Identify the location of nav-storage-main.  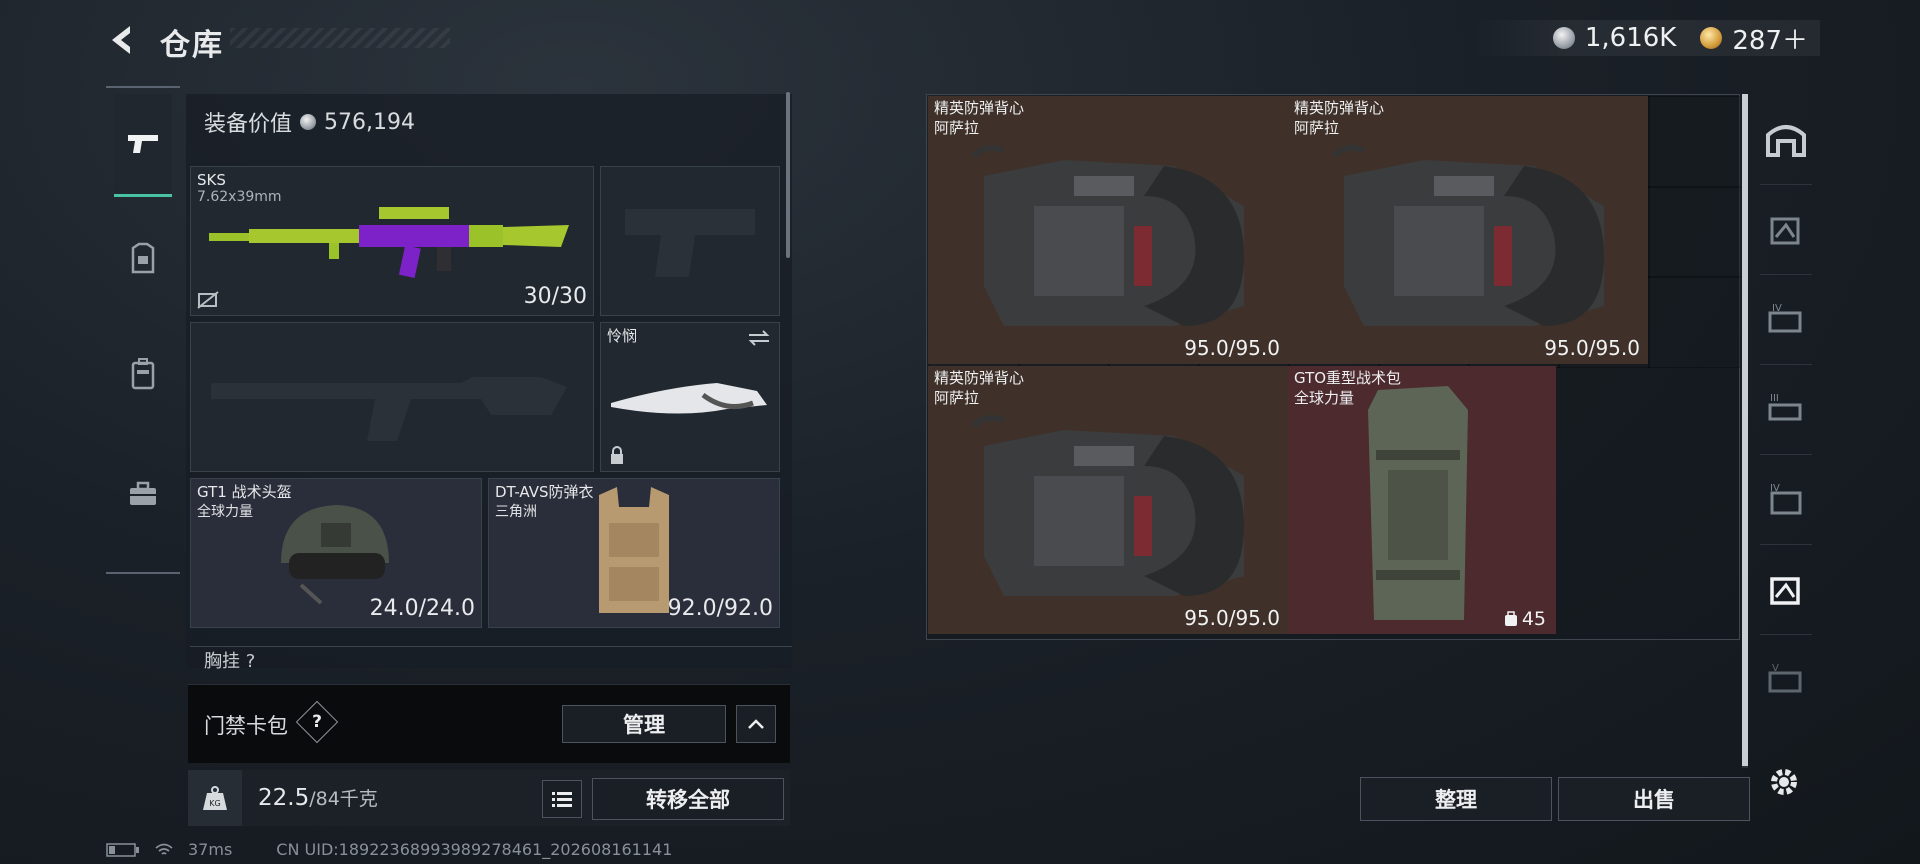
(1786, 139).